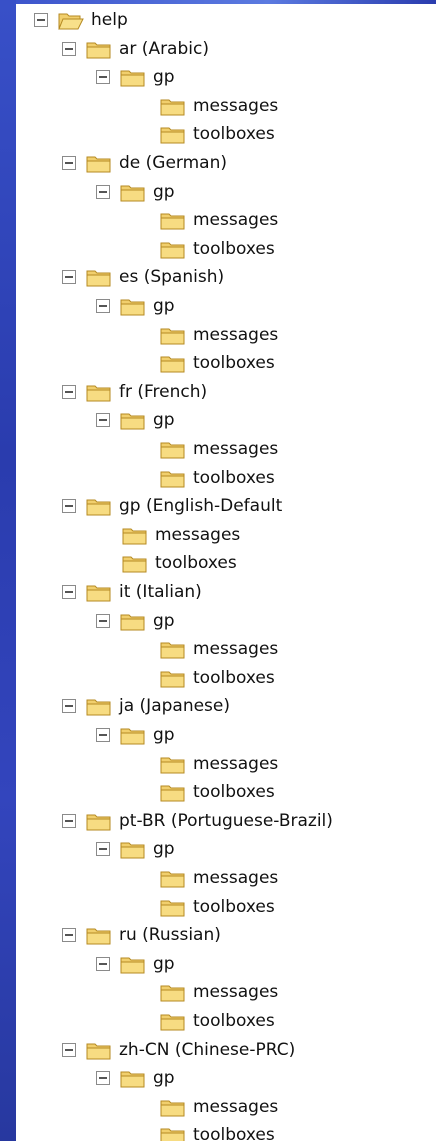  Describe the element at coordinates (197, 821) in the screenshot. I see `tree-item-pt-br-portuguese-brazil: pt-BR (Portuguese-Brazil)` at that location.